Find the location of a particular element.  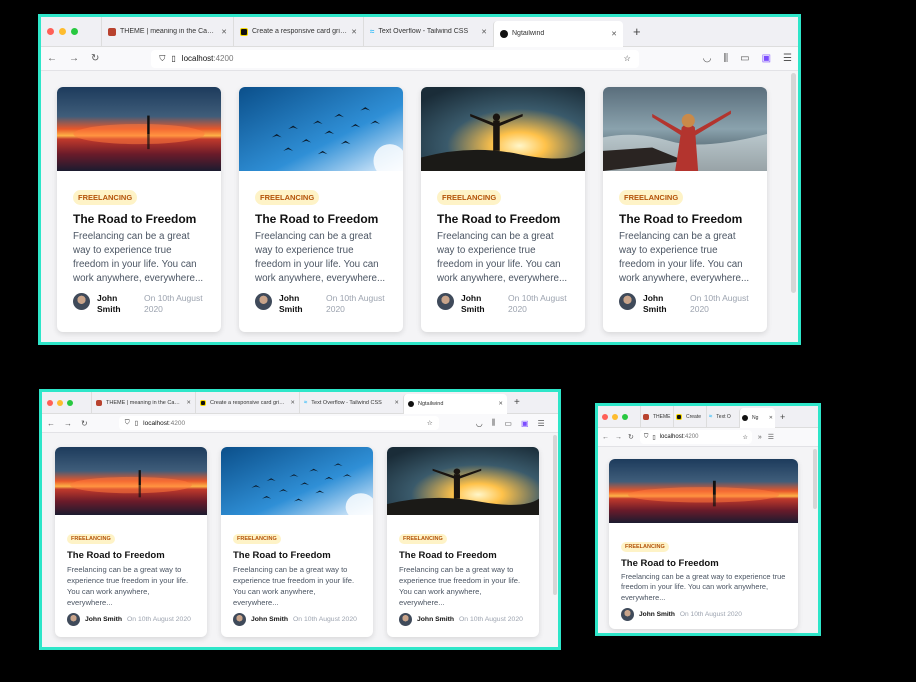

tab-title: Text Overflow - Tailwind CSS is located at coordinates (423, 31).